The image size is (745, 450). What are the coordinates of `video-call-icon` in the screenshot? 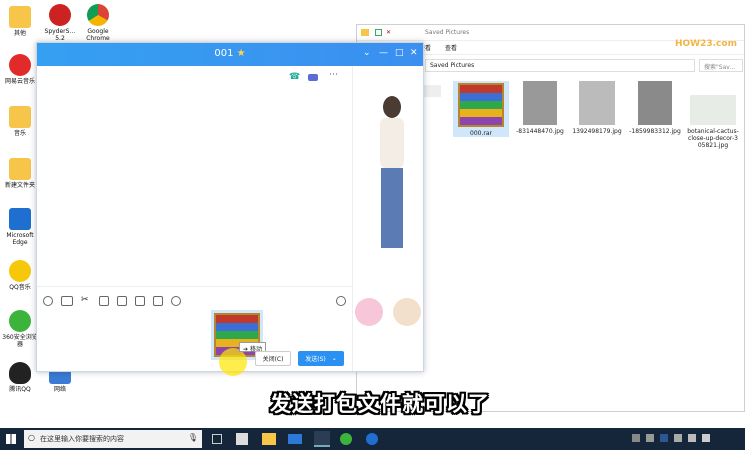 It's located at (313, 77).